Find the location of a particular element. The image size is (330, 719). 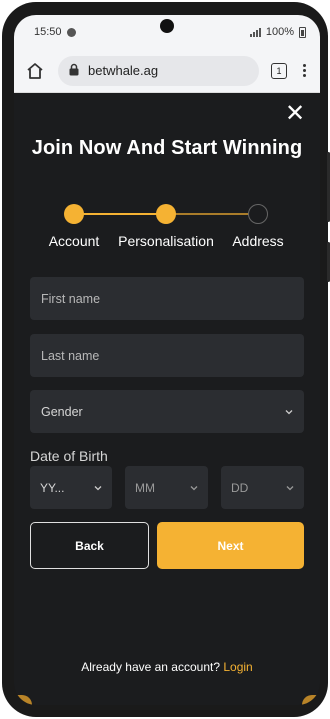

first-name-placeholder: First name is located at coordinates (71, 298).